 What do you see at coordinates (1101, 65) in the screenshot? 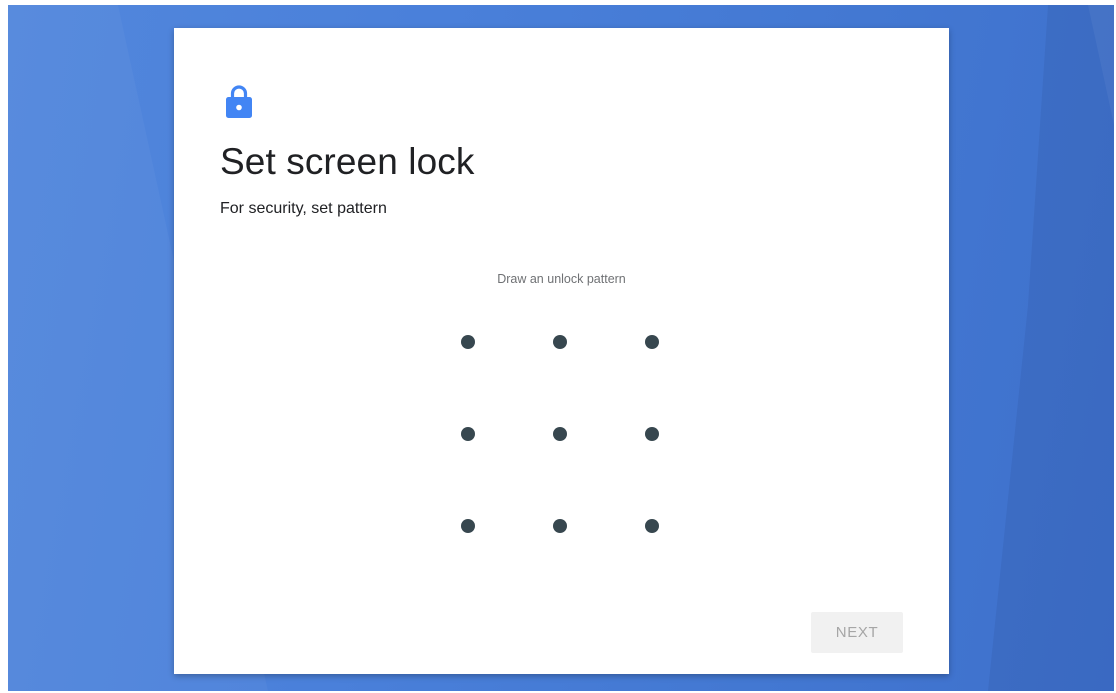
I see `background-facet` at bounding box center [1101, 65].